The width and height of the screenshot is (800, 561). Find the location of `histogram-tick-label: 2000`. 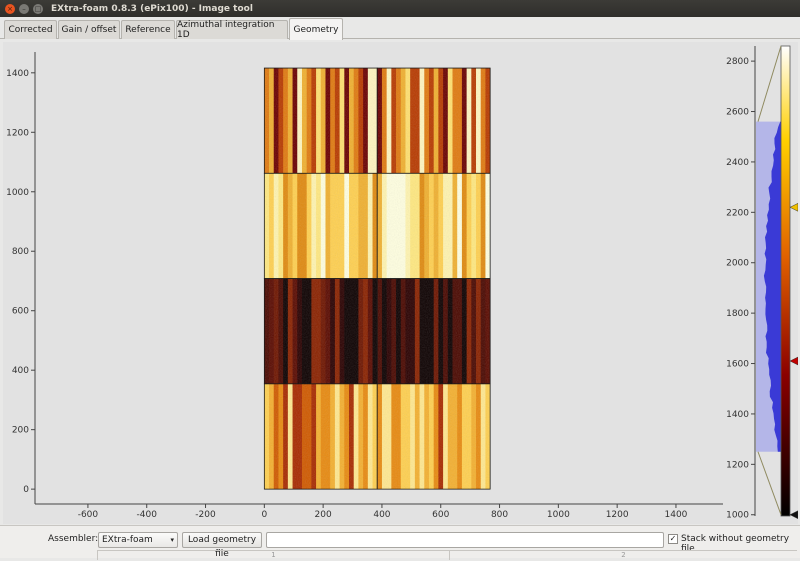

histogram-tick-label: 2000 is located at coordinates (737, 264).